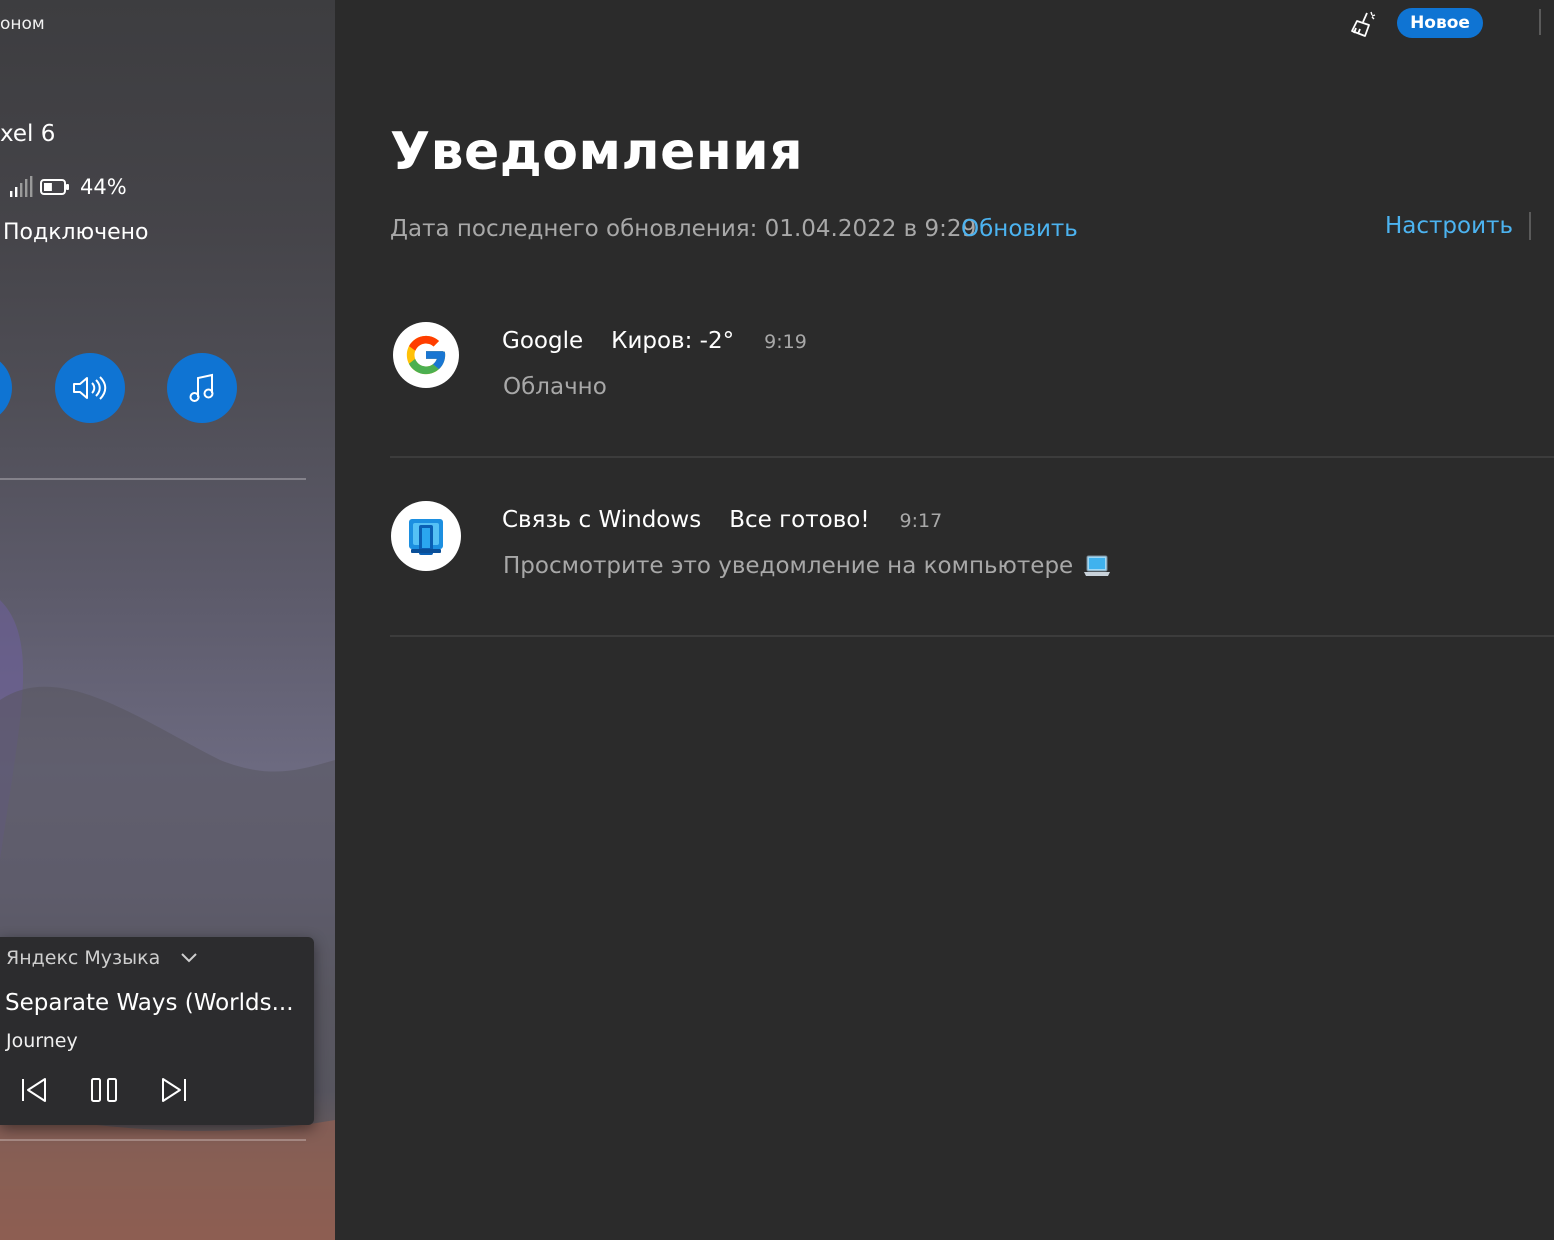  Describe the element at coordinates (55, 187) in the screenshot. I see `battery-icon` at that location.